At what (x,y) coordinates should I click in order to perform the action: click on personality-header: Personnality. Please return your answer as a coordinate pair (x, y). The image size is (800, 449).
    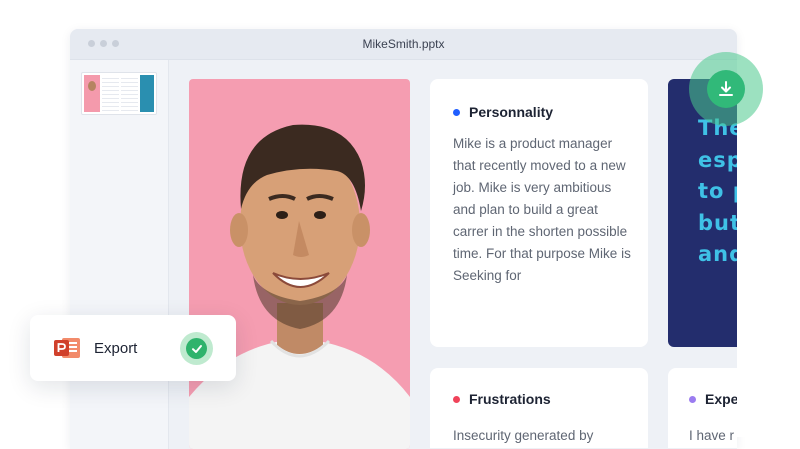
    Looking at the image, I should click on (544, 112).